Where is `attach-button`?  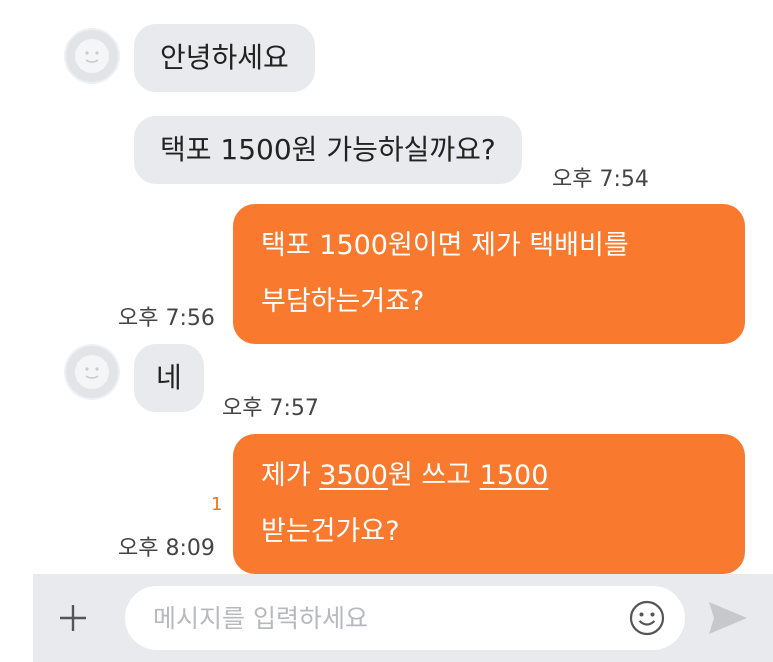
attach-button is located at coordinates (73, 618).